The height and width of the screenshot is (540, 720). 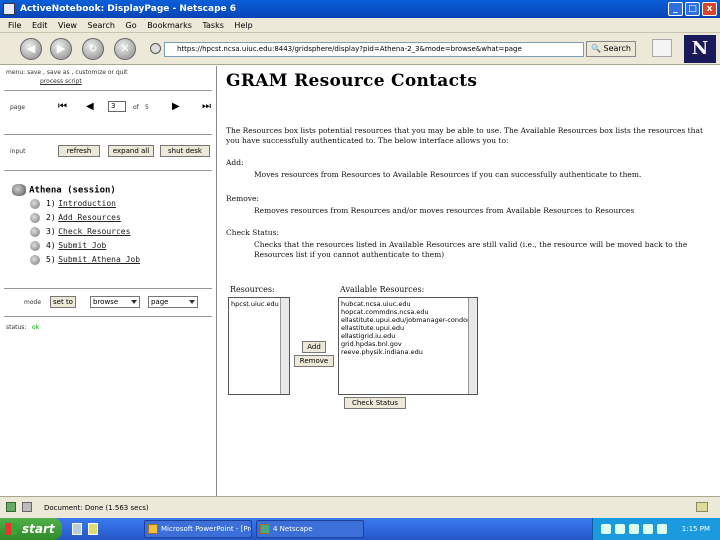 I want to click on available-item: hopcat.commdns.ncsa.edu, so click(x=408, y=312).